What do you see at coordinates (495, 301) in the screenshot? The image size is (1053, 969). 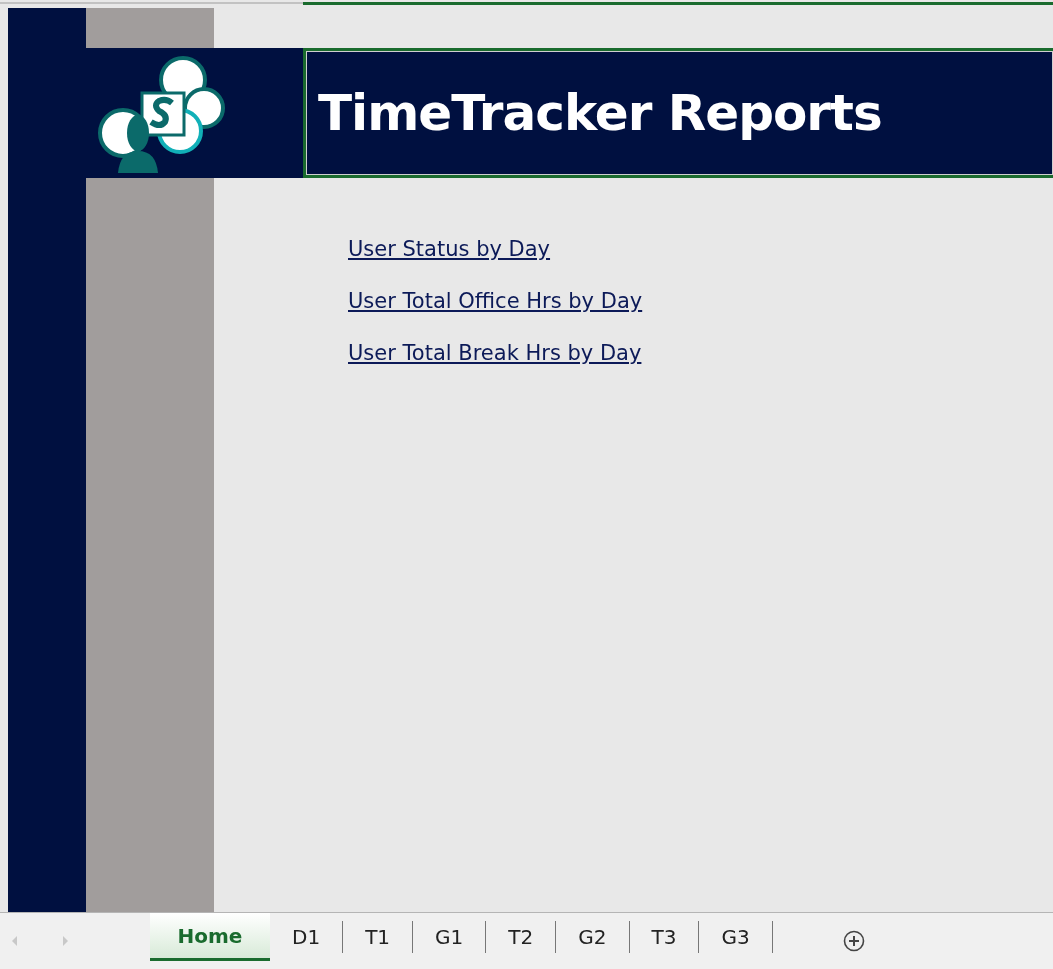 I see `report-link: User Total Office Hrs by Day` at bounding box center [495, 301].